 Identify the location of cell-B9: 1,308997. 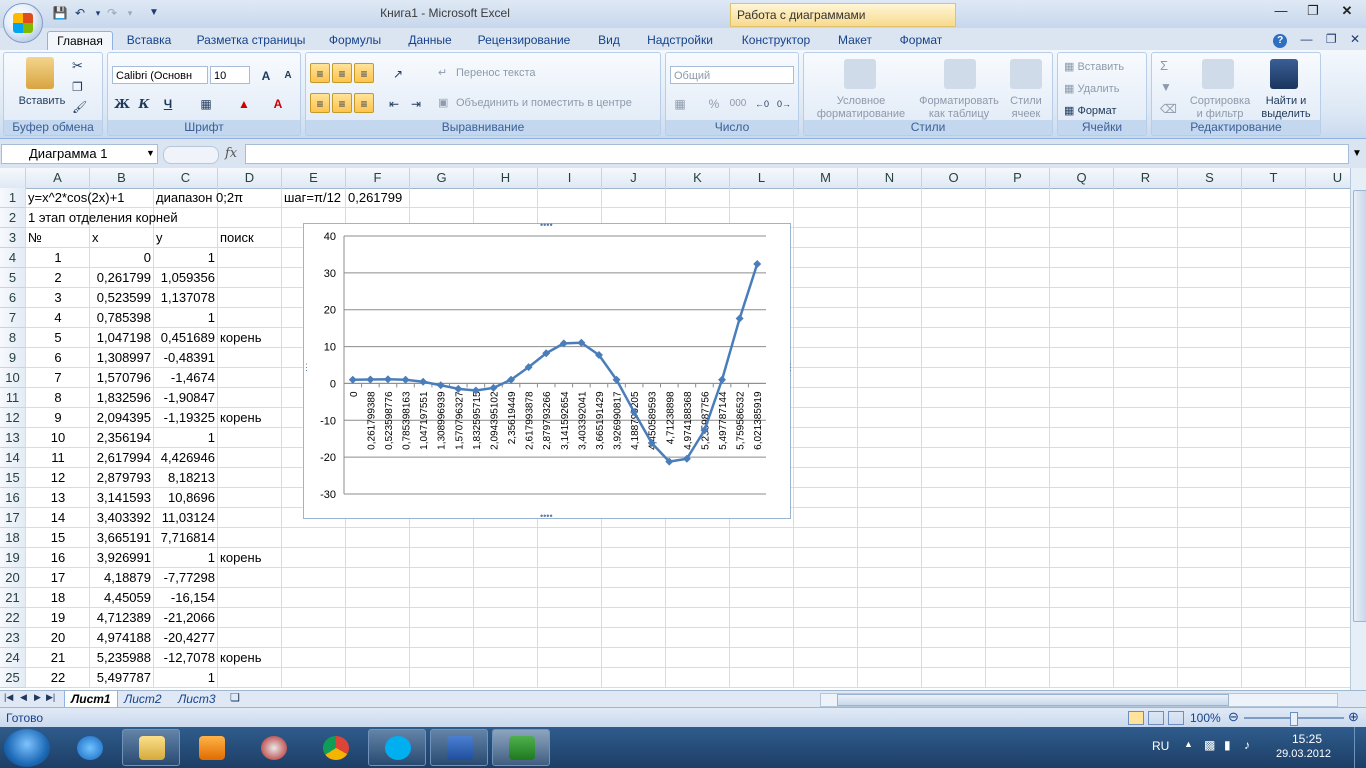
(120, 358).